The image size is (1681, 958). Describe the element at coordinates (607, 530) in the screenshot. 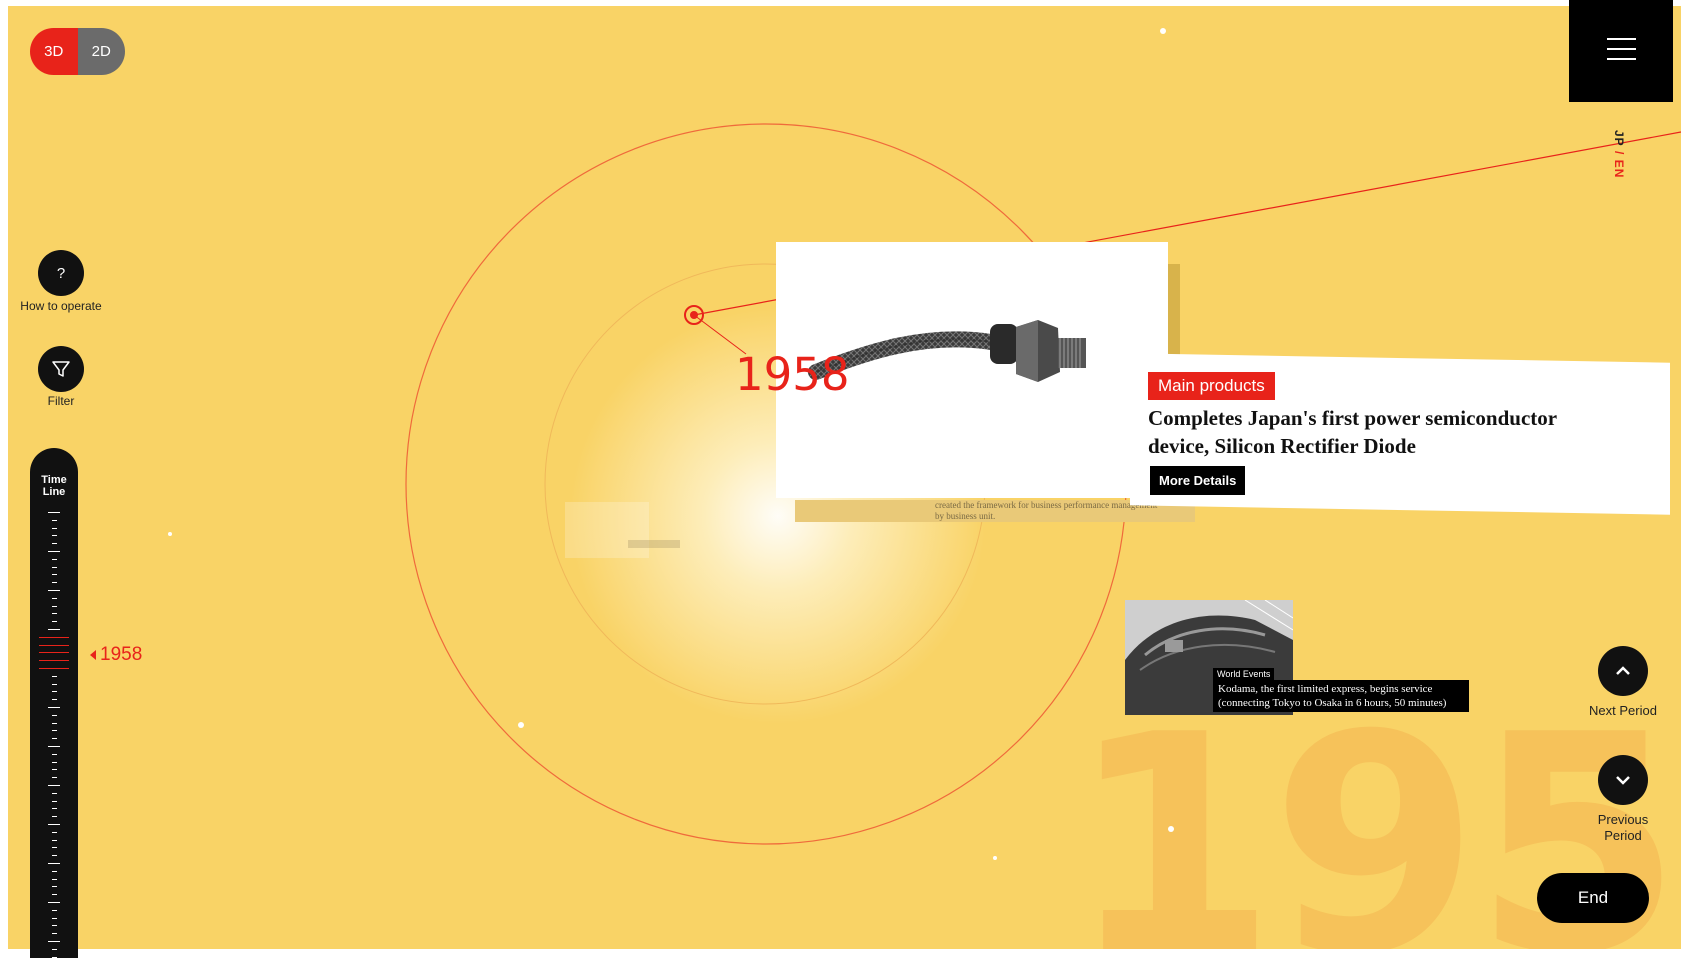

I see `background-event-card` at that location.